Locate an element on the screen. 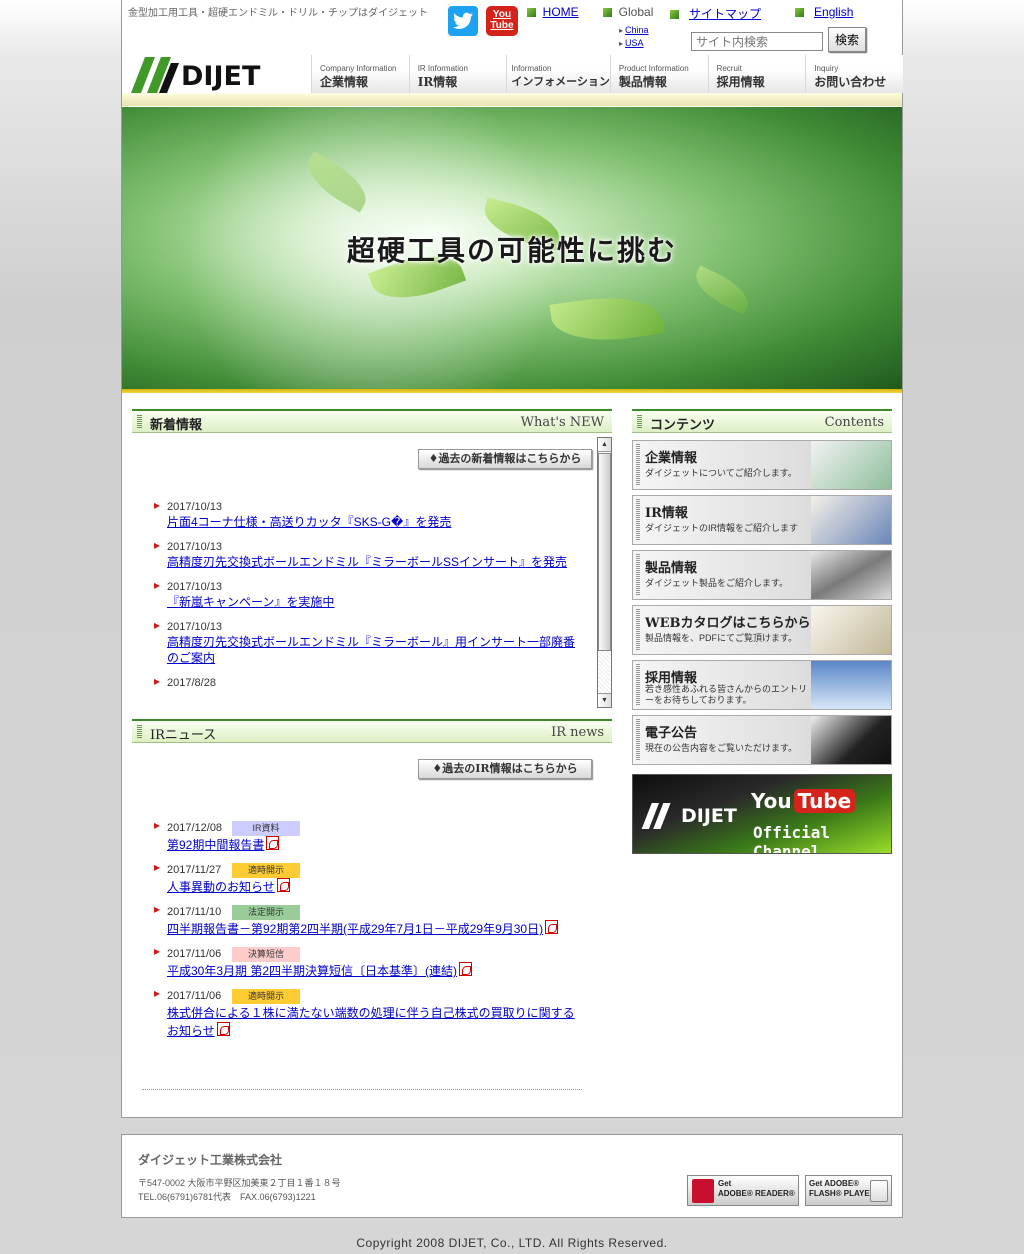 This screenshot has width=1024, height=1254. card-desc: ダイジェット製品をご紹介します。 is located at coordinates (717, 583).